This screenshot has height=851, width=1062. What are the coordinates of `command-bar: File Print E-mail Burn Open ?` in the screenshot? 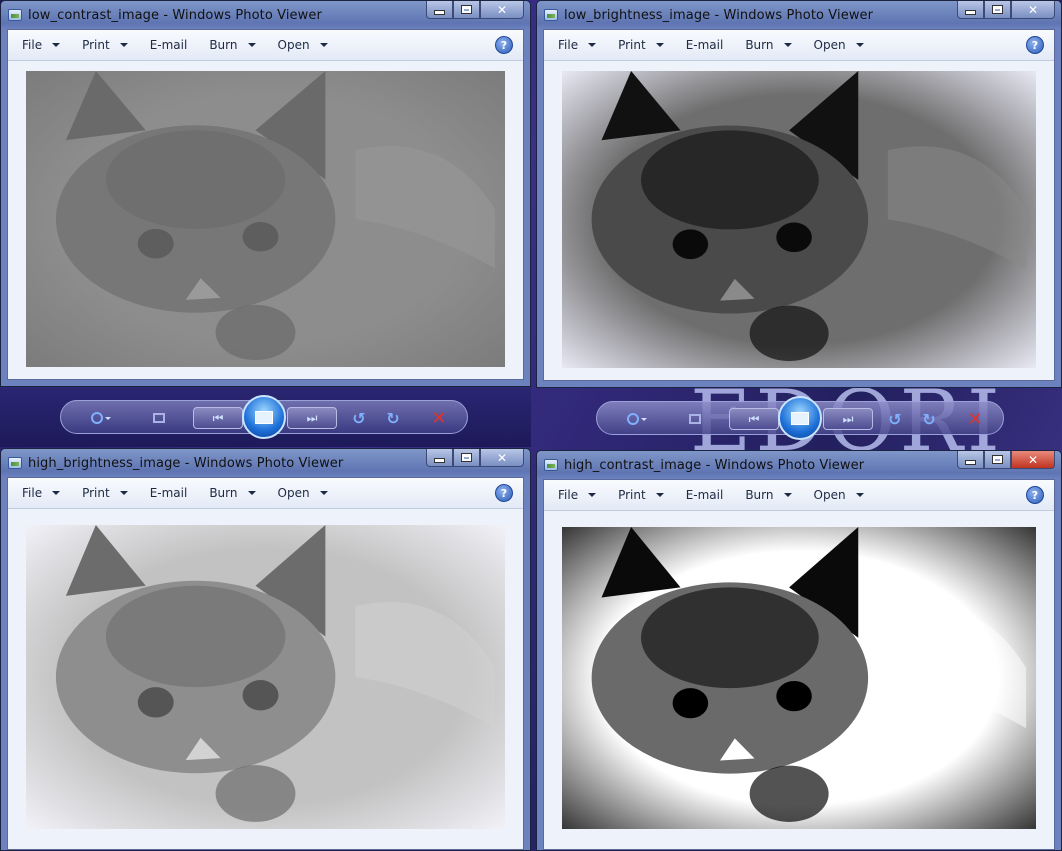 It's located at (799, 45).